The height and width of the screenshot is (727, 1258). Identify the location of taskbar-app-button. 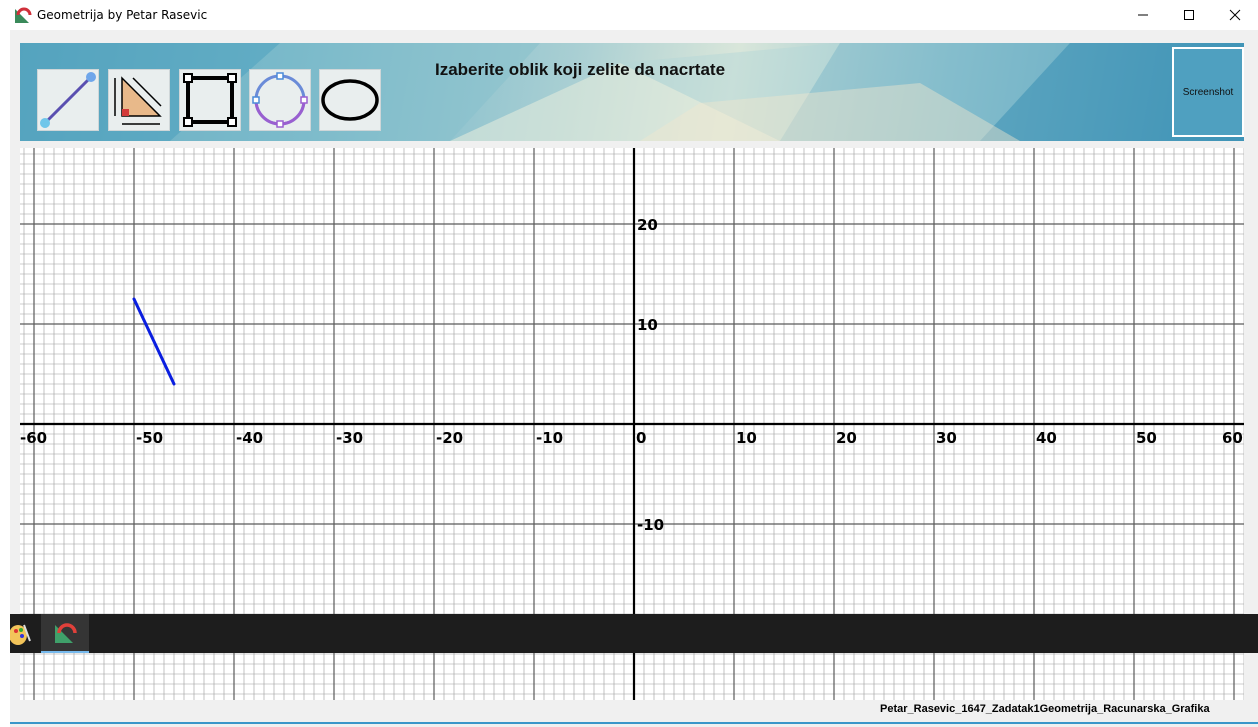
(65, 633).